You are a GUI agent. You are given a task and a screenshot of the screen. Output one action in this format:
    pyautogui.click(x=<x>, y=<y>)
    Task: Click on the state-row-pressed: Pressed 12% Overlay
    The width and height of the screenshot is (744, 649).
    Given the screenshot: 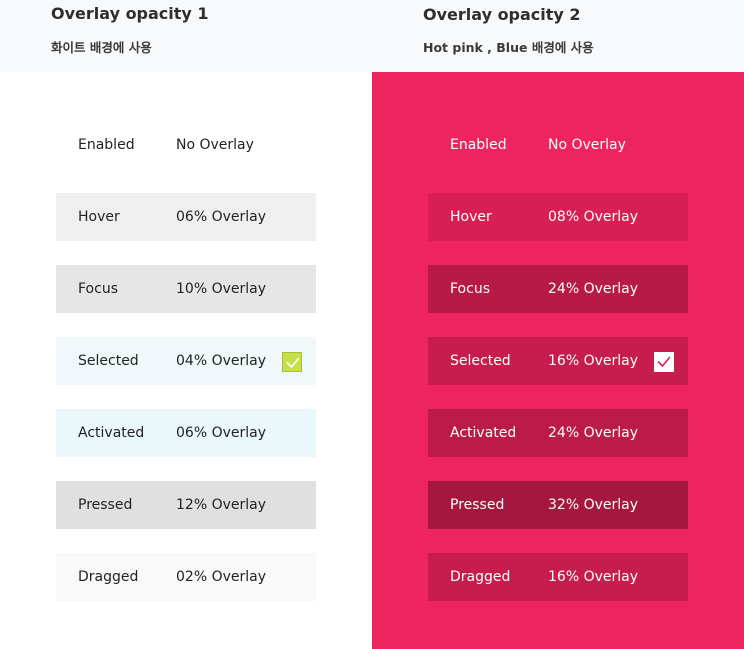 What is the action you would take?
    pyautogui.click(x=186, y=505)
    